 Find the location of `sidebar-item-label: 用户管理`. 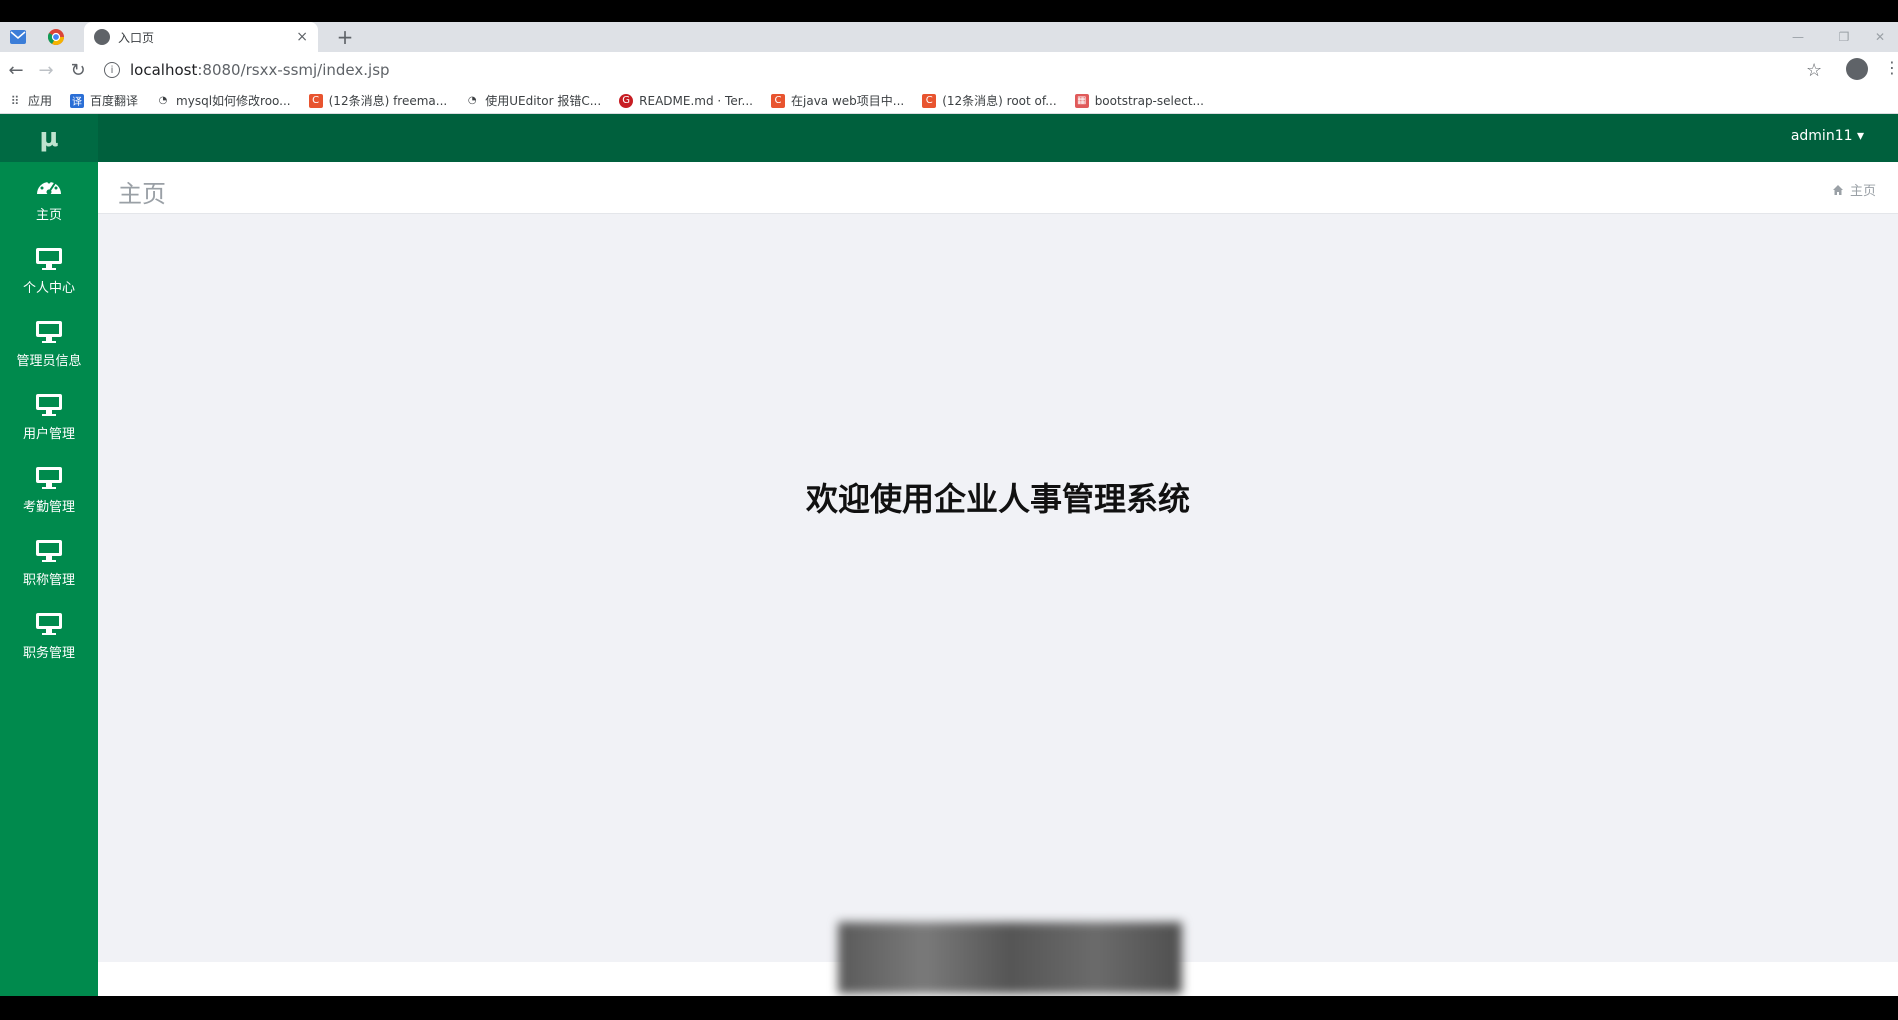

sidebar-item-label: 用户管理 is located at coordinates (48, 434).